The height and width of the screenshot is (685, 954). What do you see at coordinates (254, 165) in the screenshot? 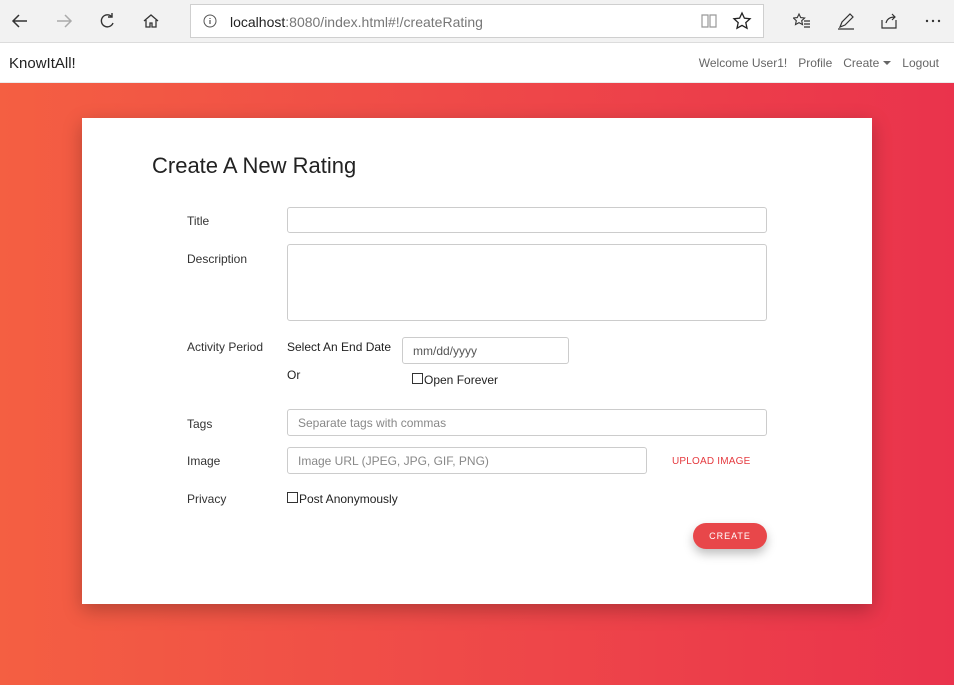
I see `page-title: Create A New Rating` at bounding box center [254, 165].